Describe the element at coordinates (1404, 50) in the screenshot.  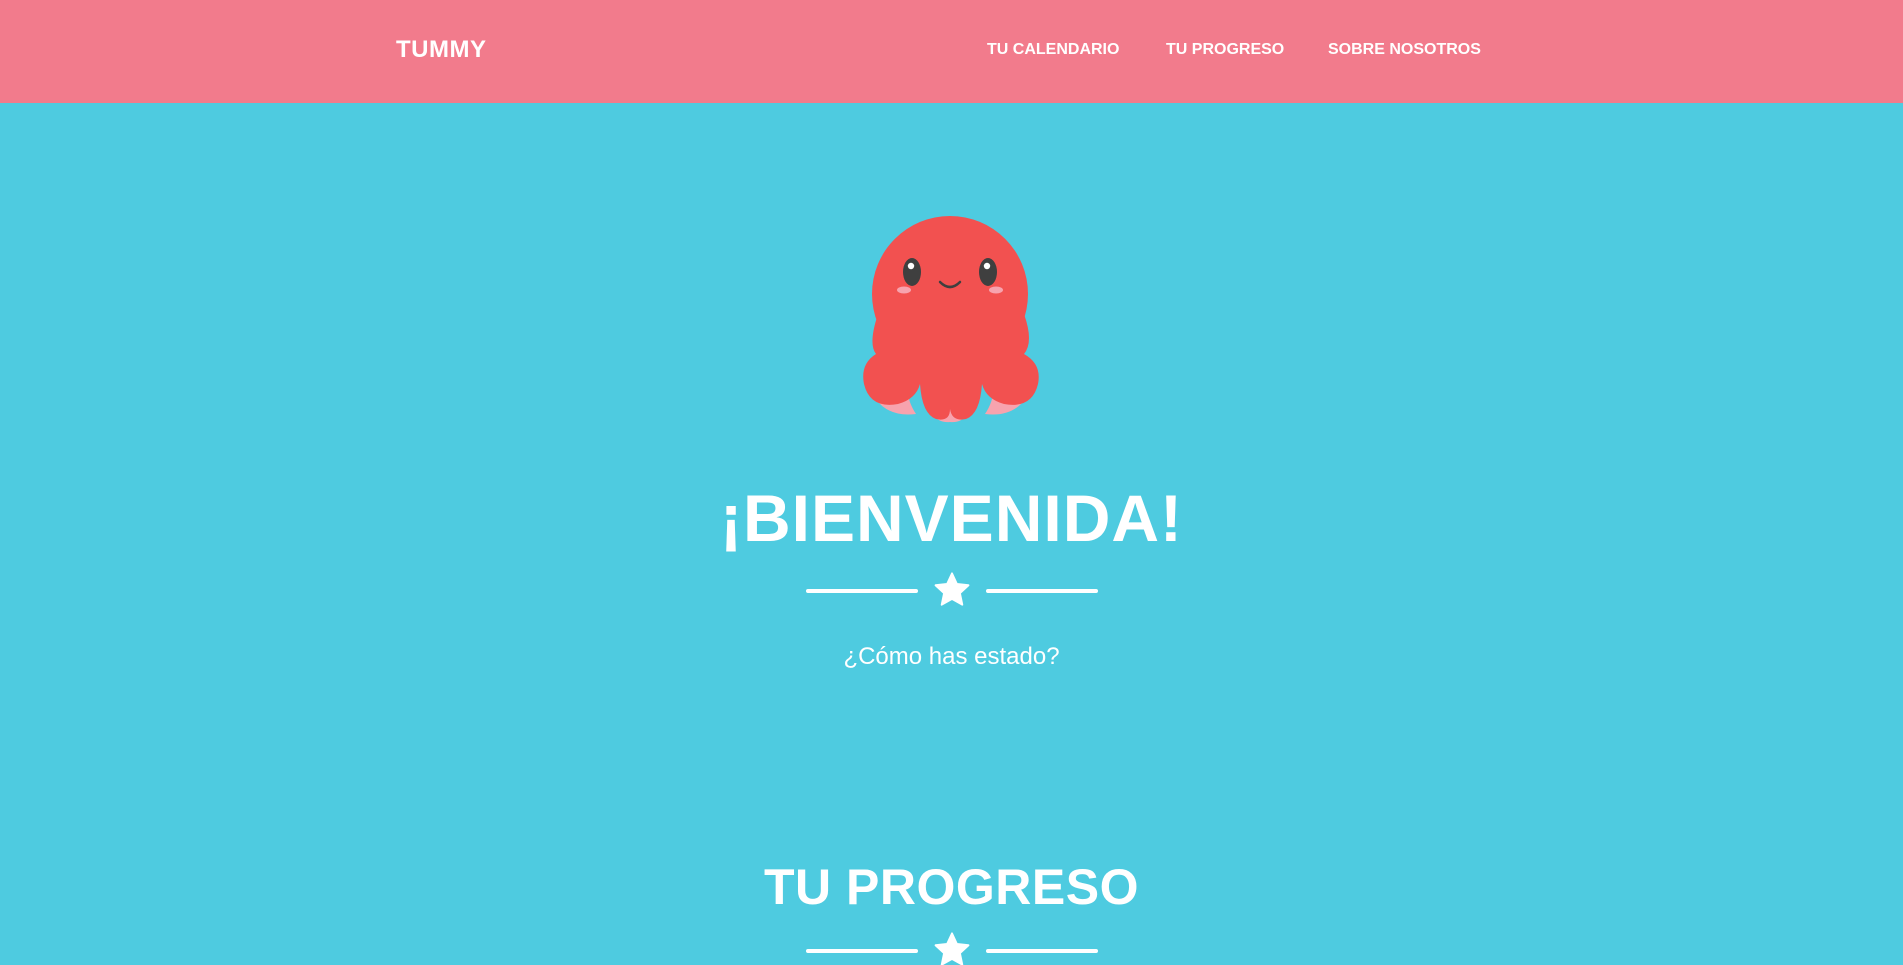
I see `nav-link-sobre-nosotros: SOBRE NOSOTROS` at that location.